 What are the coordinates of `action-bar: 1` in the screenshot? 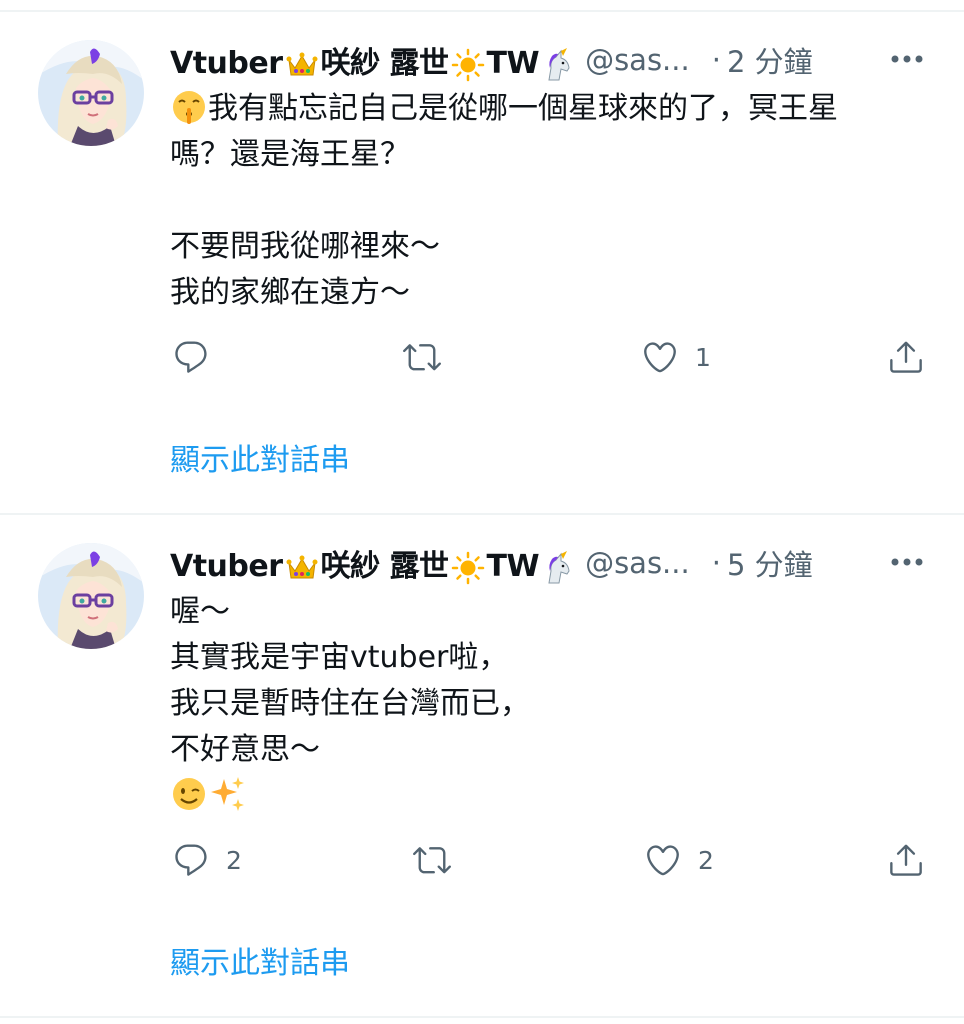 It's located at (550, 357).